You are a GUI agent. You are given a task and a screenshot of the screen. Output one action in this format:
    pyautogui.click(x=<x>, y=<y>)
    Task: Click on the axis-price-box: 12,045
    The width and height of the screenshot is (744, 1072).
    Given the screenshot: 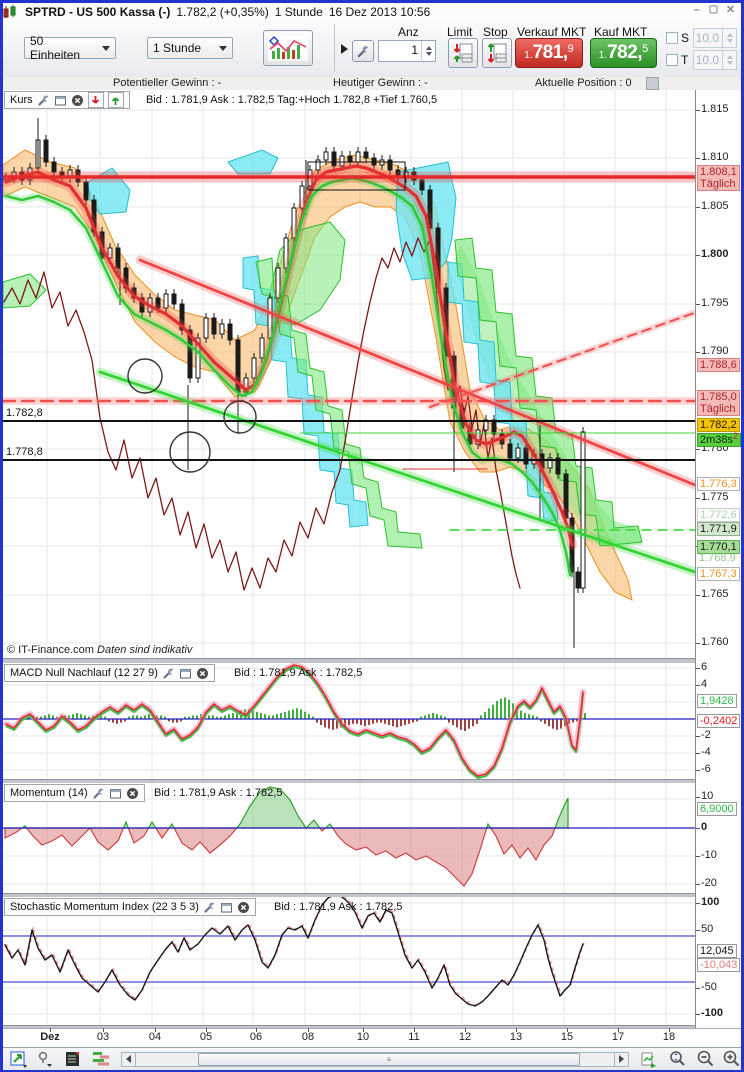 What is the action you would take?
    pyautogui.click(x=717, y=951)
    